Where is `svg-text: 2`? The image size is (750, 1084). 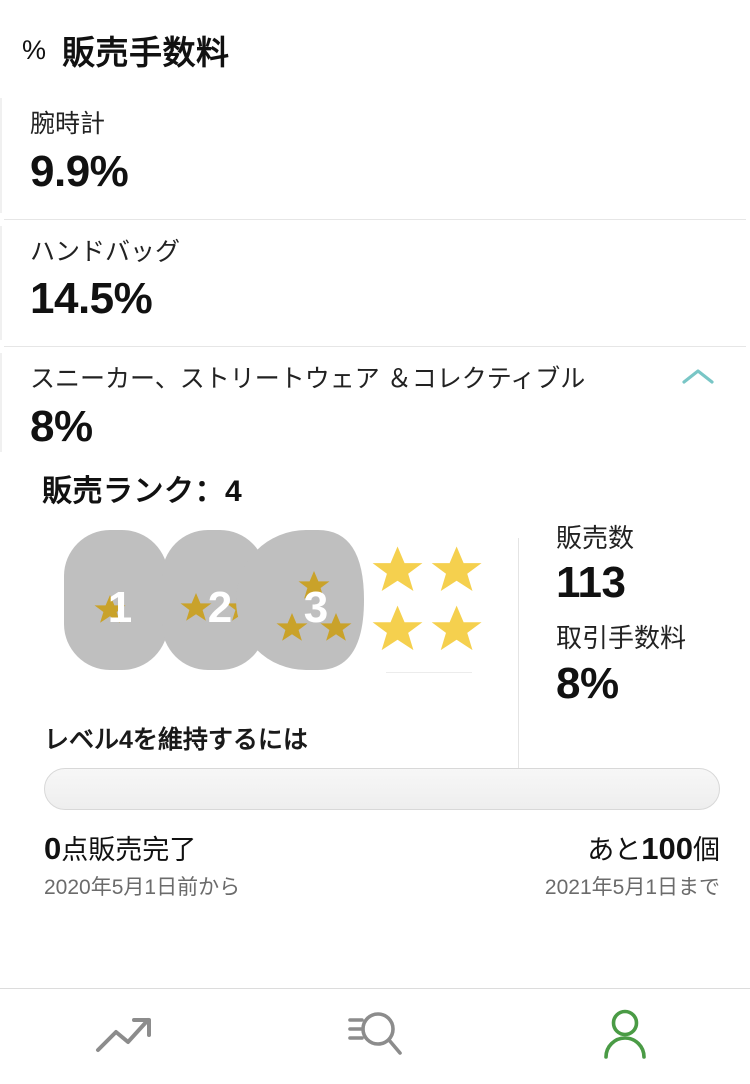 svg-text: 2 is located at coordinates (220, 607).